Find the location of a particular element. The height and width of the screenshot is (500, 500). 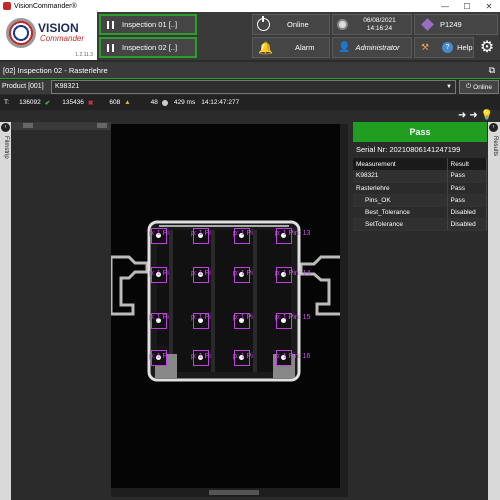

column-header-measurement: Measurement is located at coordinates (400, 164).